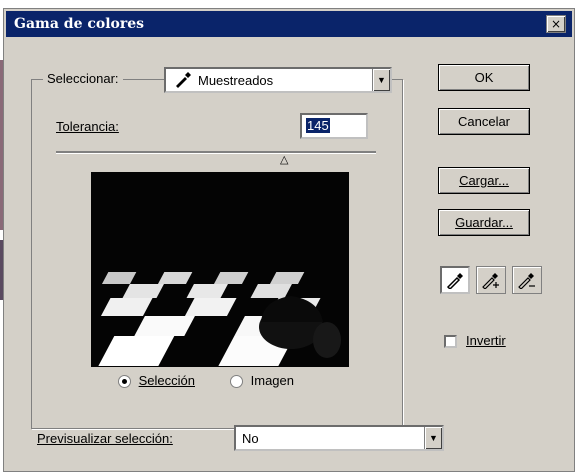 This screenshot has width=577, height=474. I want to click on radio-imagen: Imagen, so click(262, 381).